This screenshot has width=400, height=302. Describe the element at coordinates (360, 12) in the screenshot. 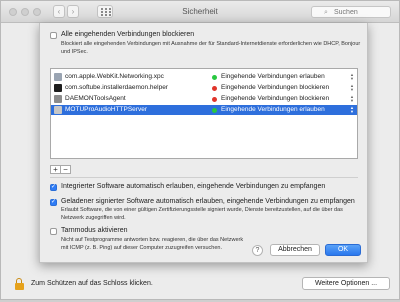

I see `search-input` at that location.